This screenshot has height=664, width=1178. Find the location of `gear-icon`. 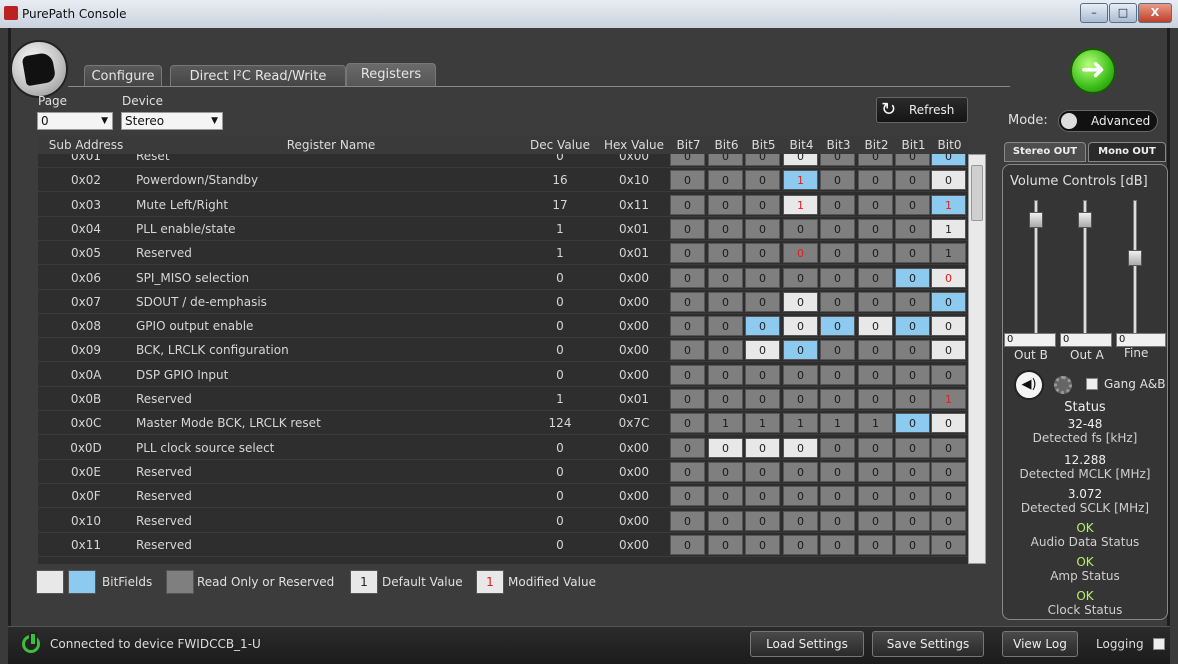

gear-icon is located at coordinates (1063, 385).